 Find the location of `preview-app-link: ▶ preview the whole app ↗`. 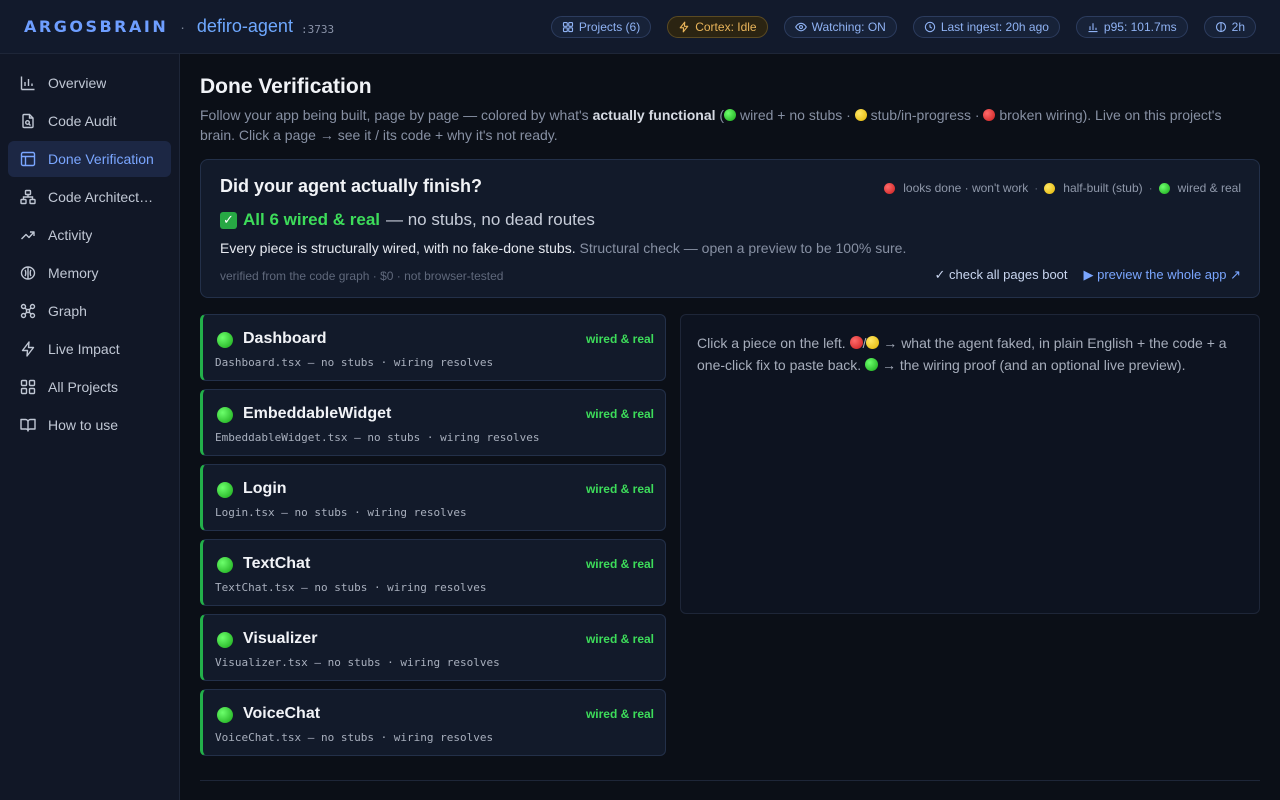

preview-app-link: ▶ preview the whole app ↗ is located at coordinates (1162, 275).